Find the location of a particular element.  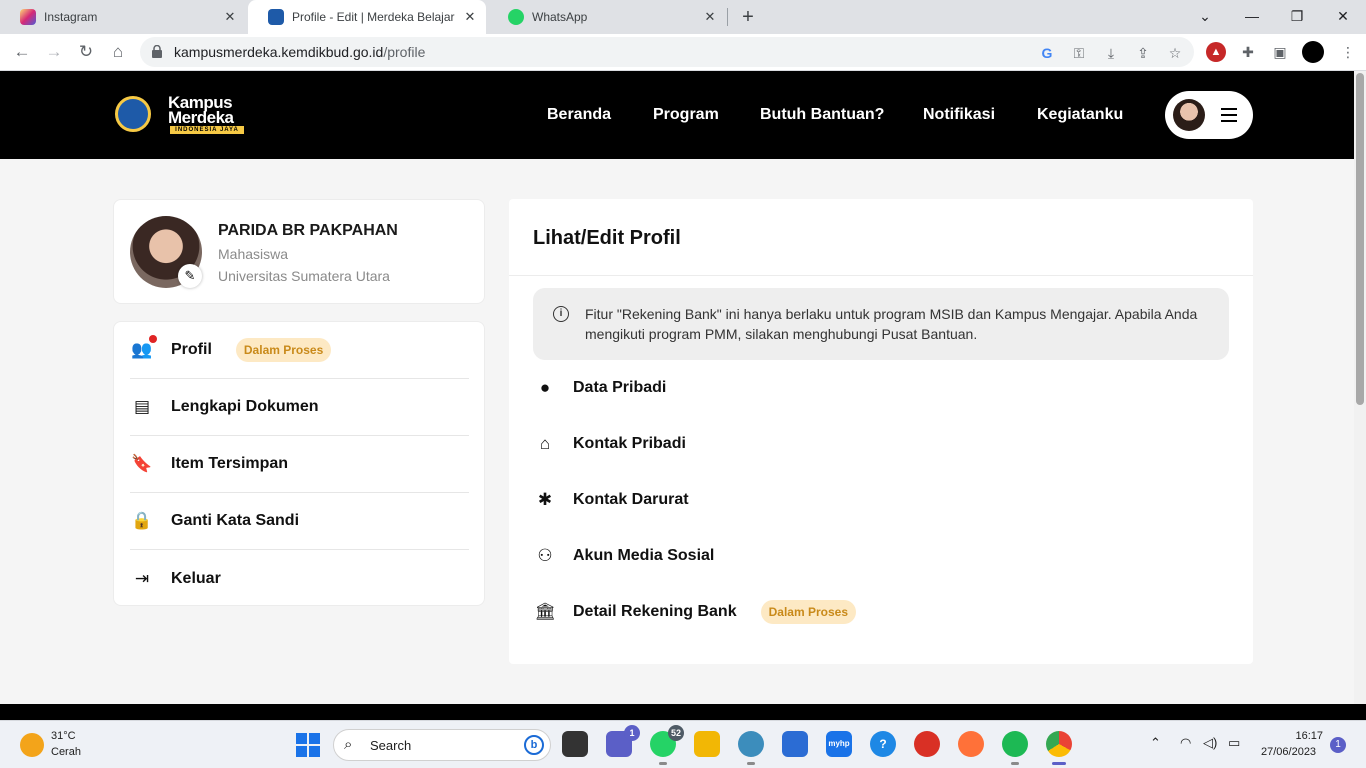

chrome-profile-icon is located at coordinates (751, 748).